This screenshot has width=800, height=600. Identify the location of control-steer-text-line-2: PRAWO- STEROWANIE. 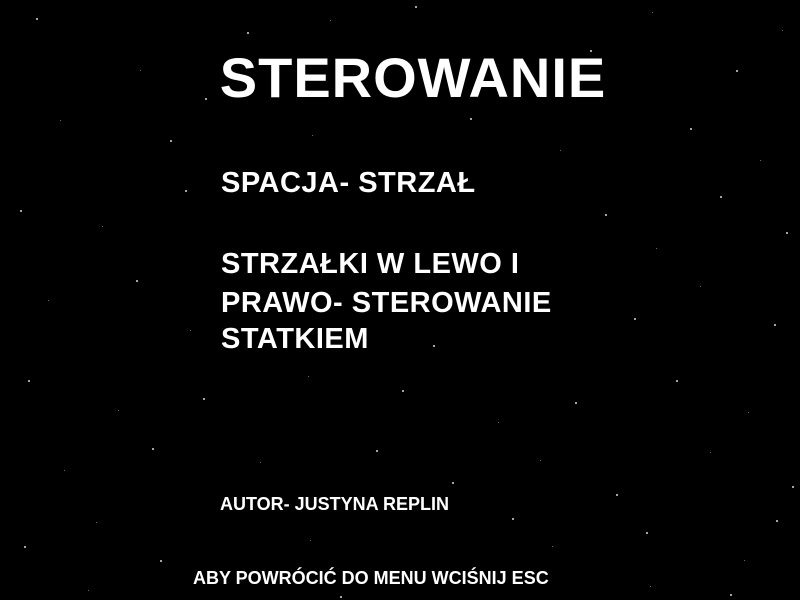
(386, 303).